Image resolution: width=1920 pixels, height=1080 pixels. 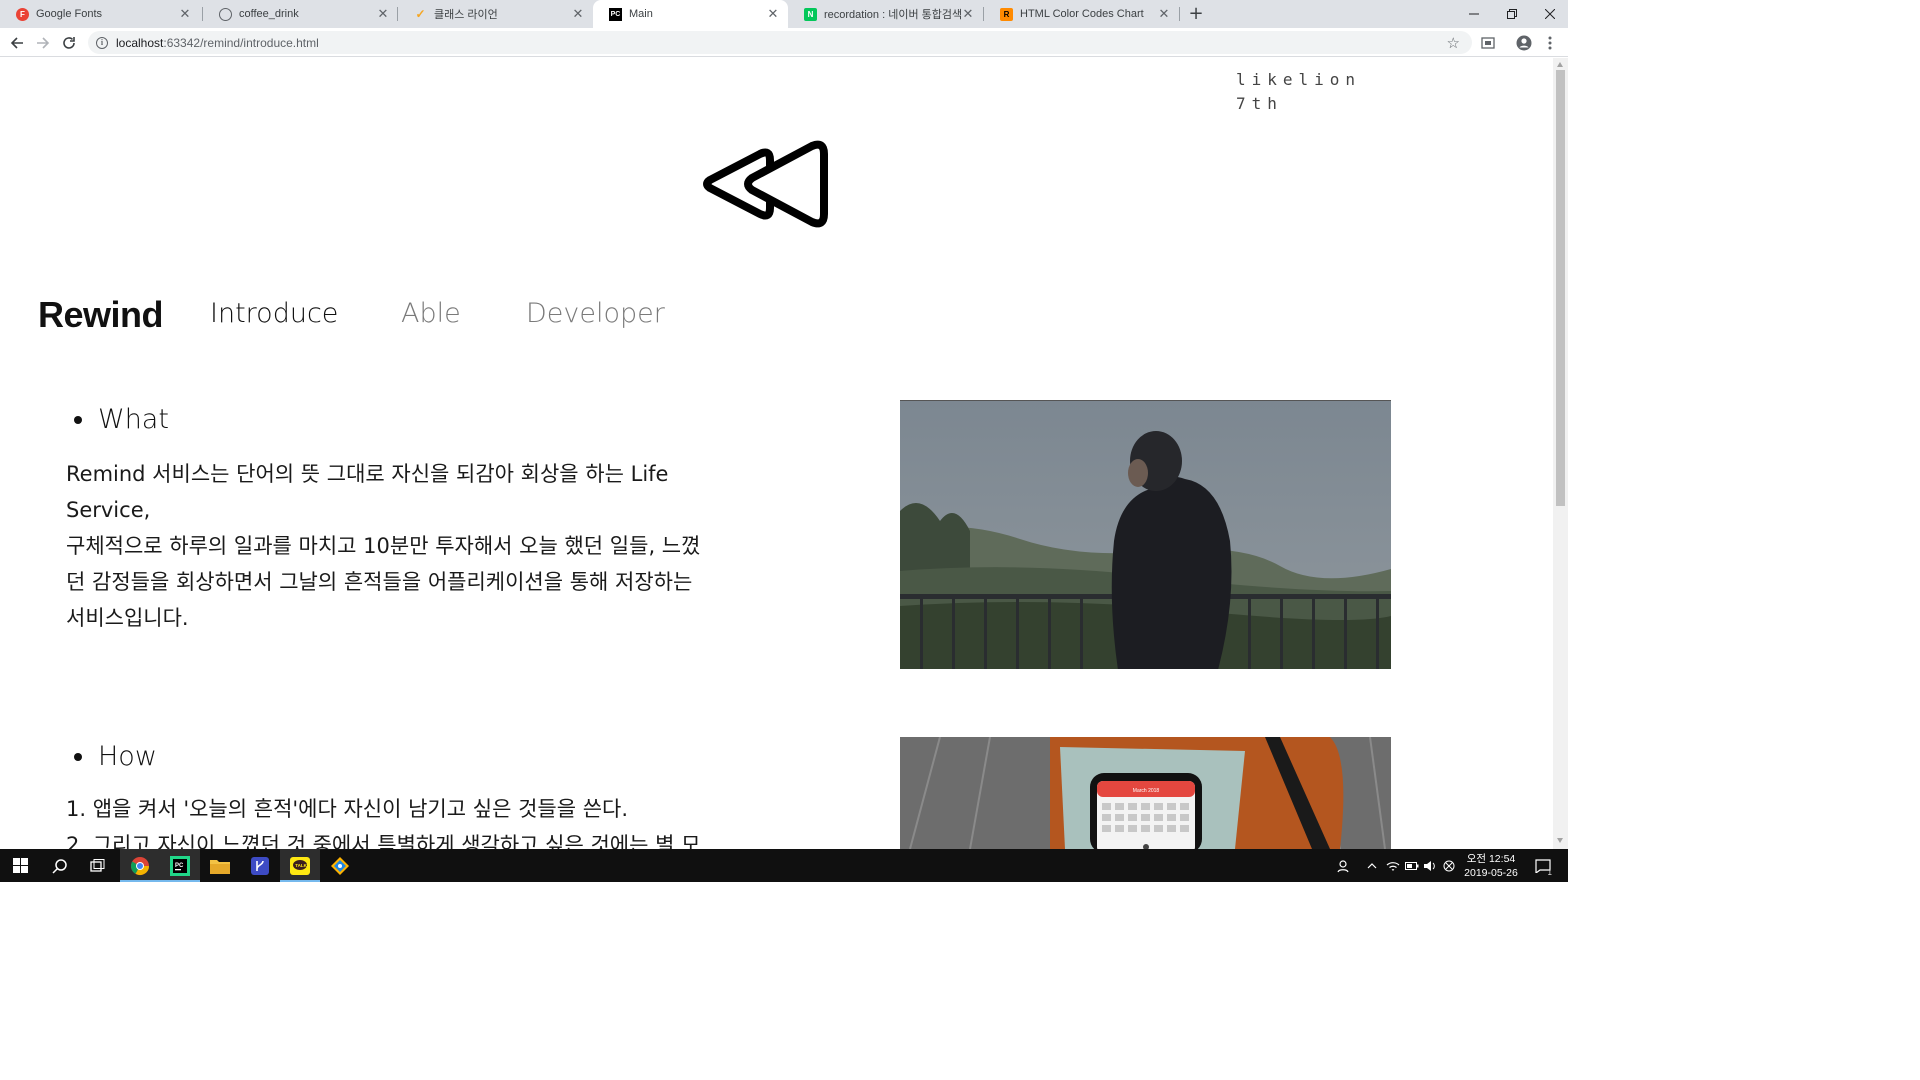 I want to click on section-heading: What, so click(x=121, y=419).